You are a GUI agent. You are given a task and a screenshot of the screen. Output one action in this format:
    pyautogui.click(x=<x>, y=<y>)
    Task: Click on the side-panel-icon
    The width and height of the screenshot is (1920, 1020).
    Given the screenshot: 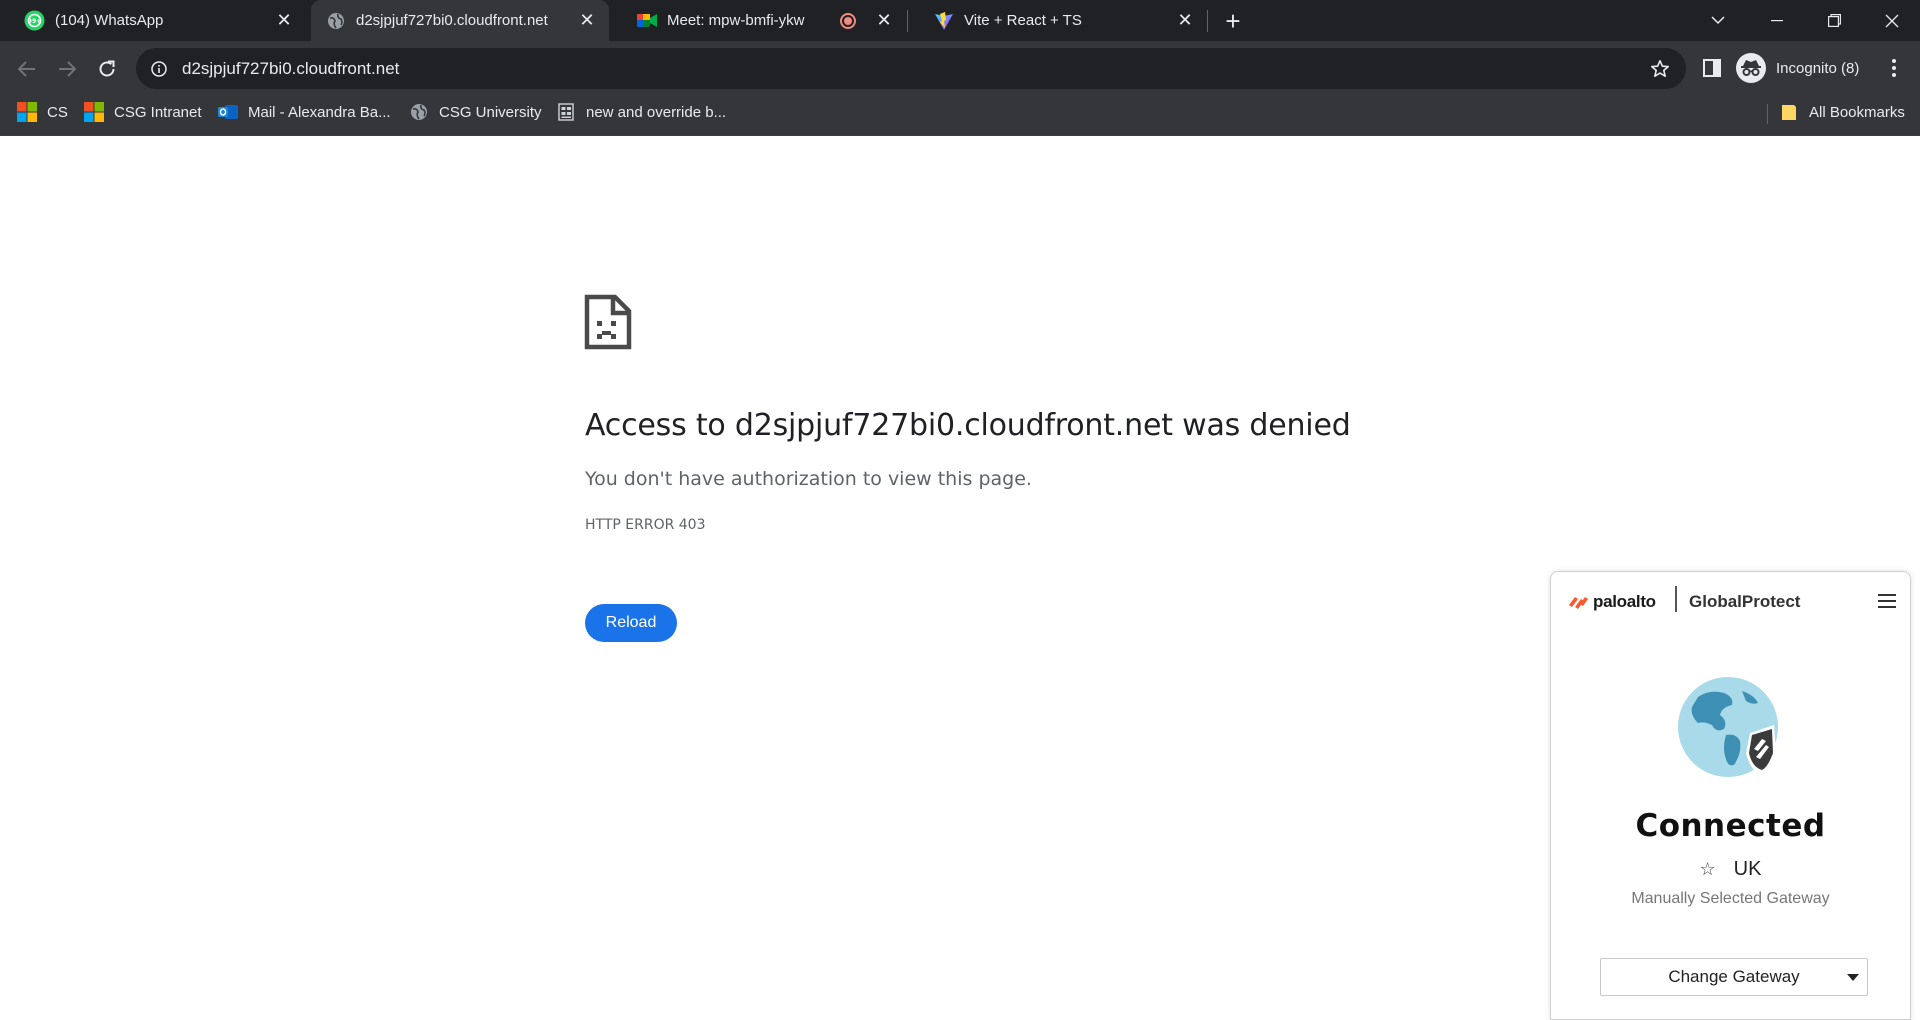 What is the action you would take?
    pyautogui.click(x=1712, y=68)
    